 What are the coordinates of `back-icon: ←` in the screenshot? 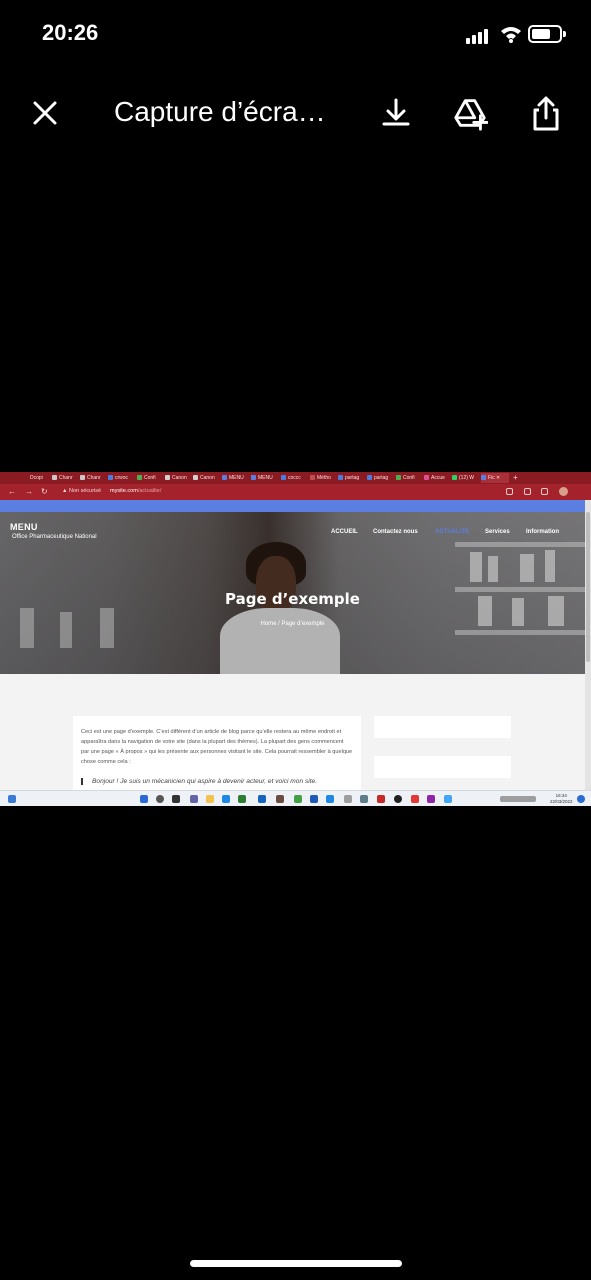 It's located at (12, 491).